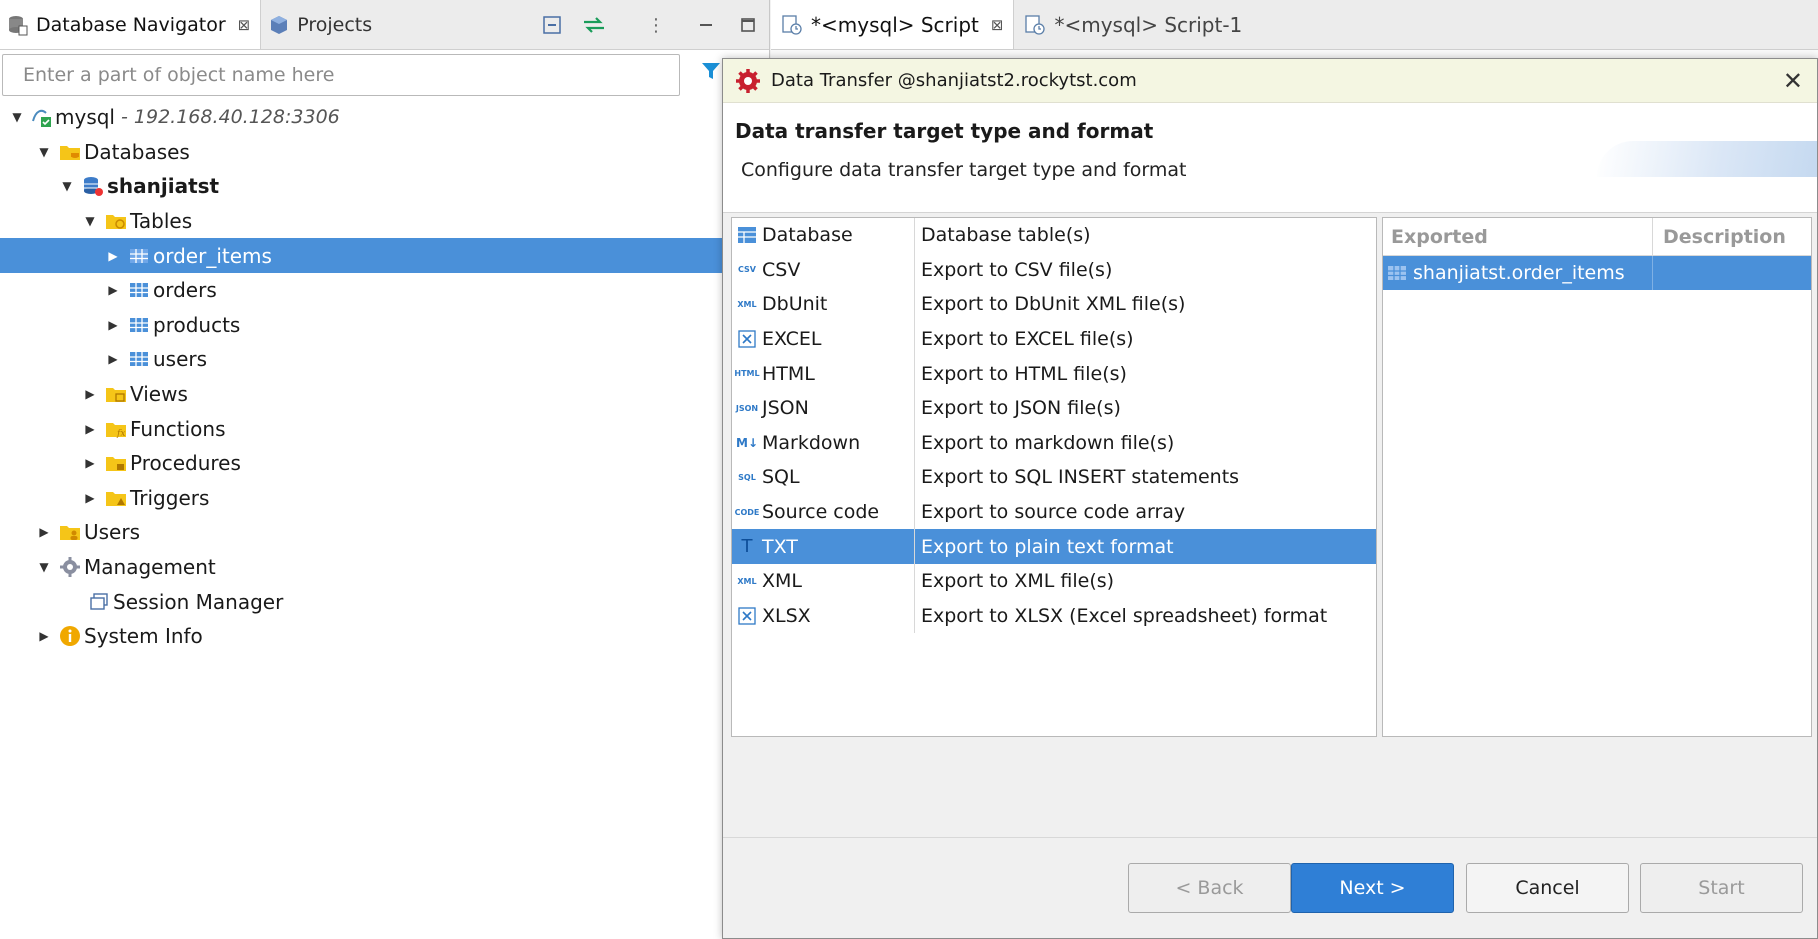  Describe the element at coordinates (1017, 269) in the screenshot. I see `format-description: Export to CSV file(s)` at that location.